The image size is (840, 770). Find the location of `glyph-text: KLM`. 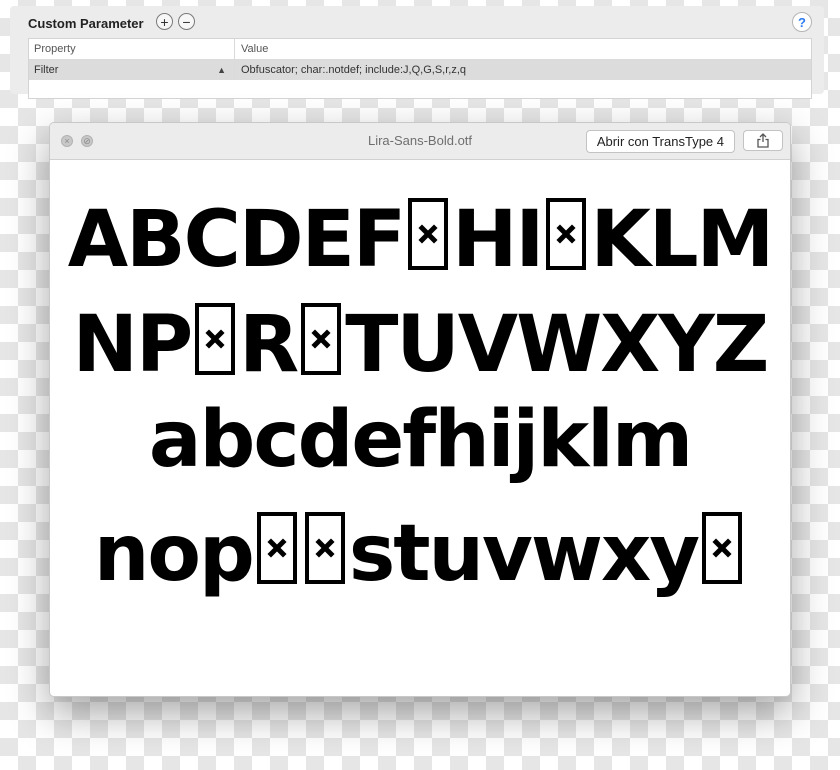

glyph-text: KLM is located at coordinates (682, 240).